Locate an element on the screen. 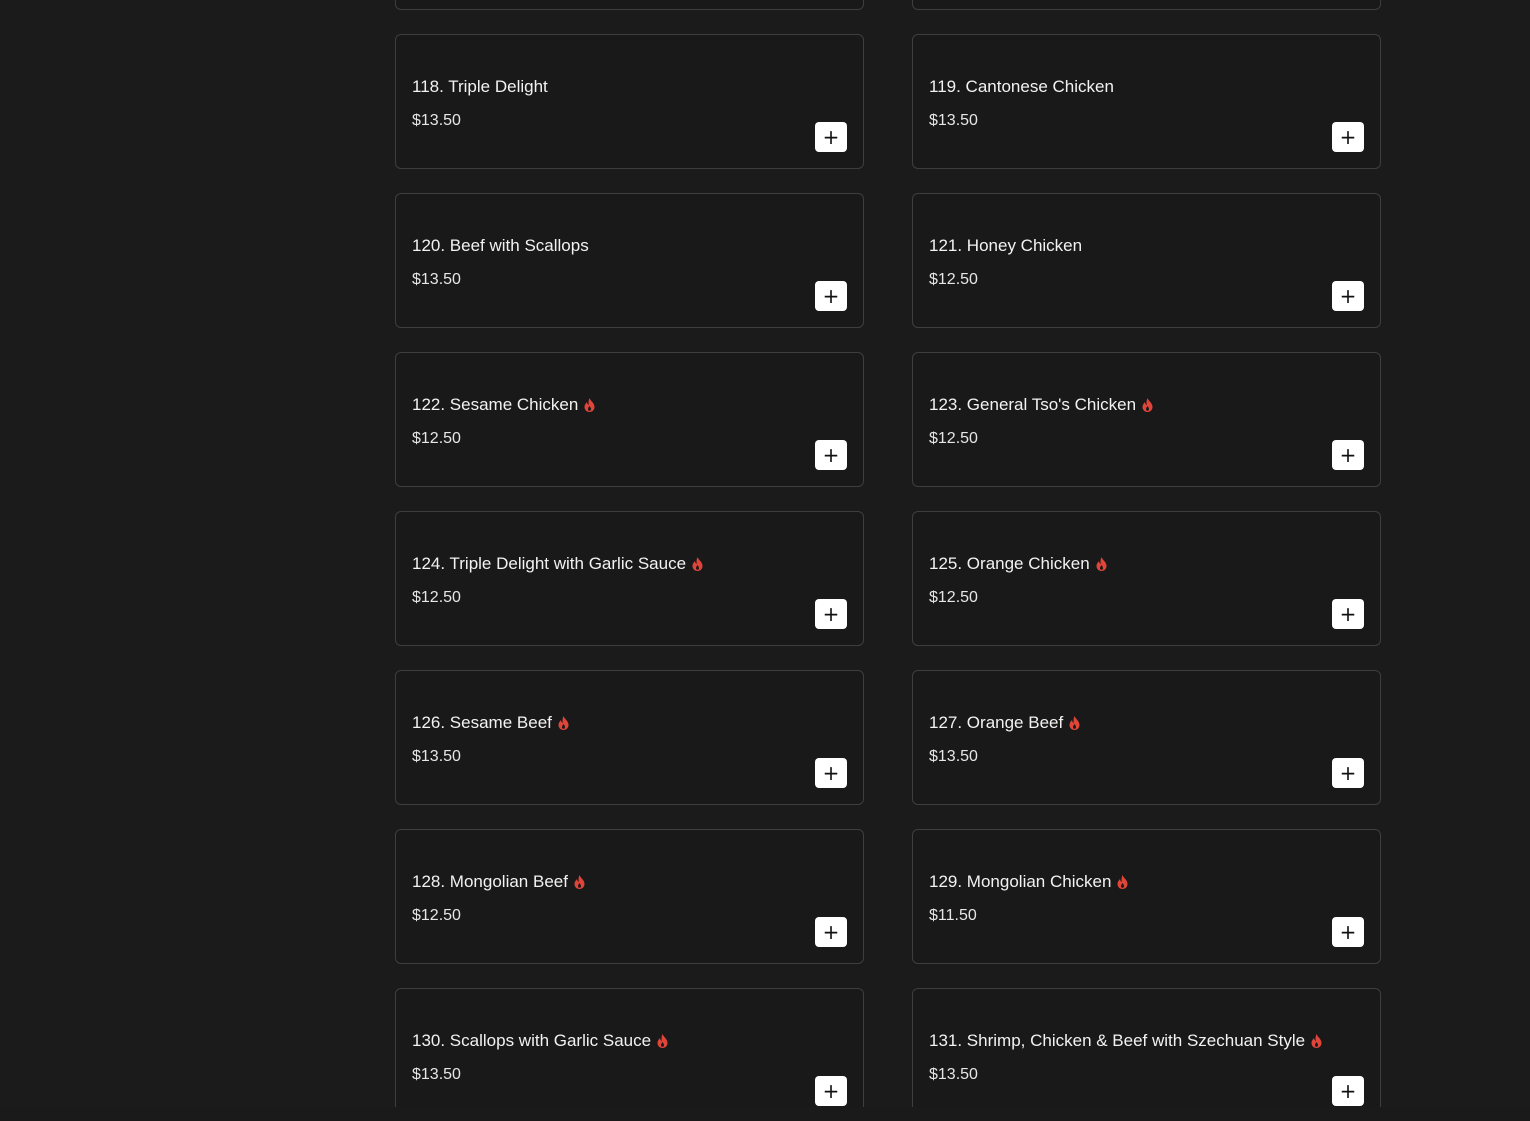  menu-item-name: 125. Orange Chicken is located at coordinates (1018, 564).